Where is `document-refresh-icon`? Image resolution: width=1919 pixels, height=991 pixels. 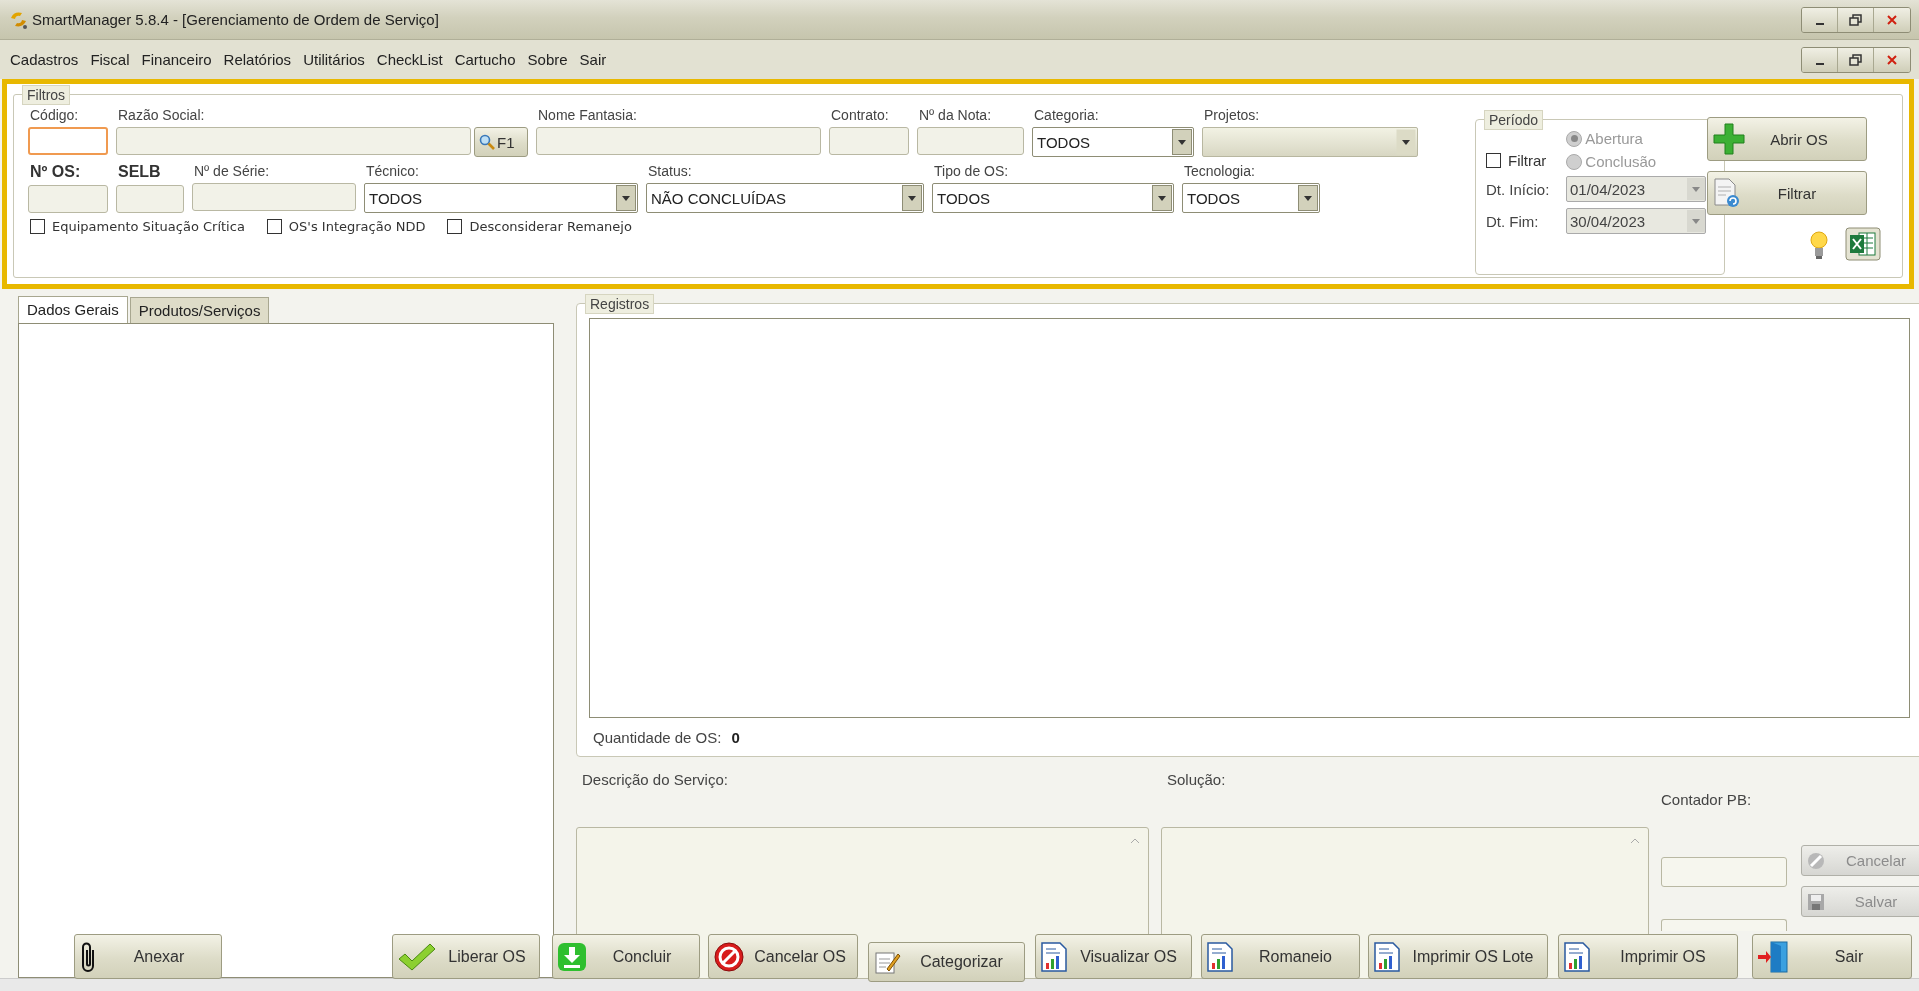
document-refresh-icon is located at coordinates (1727, 193).